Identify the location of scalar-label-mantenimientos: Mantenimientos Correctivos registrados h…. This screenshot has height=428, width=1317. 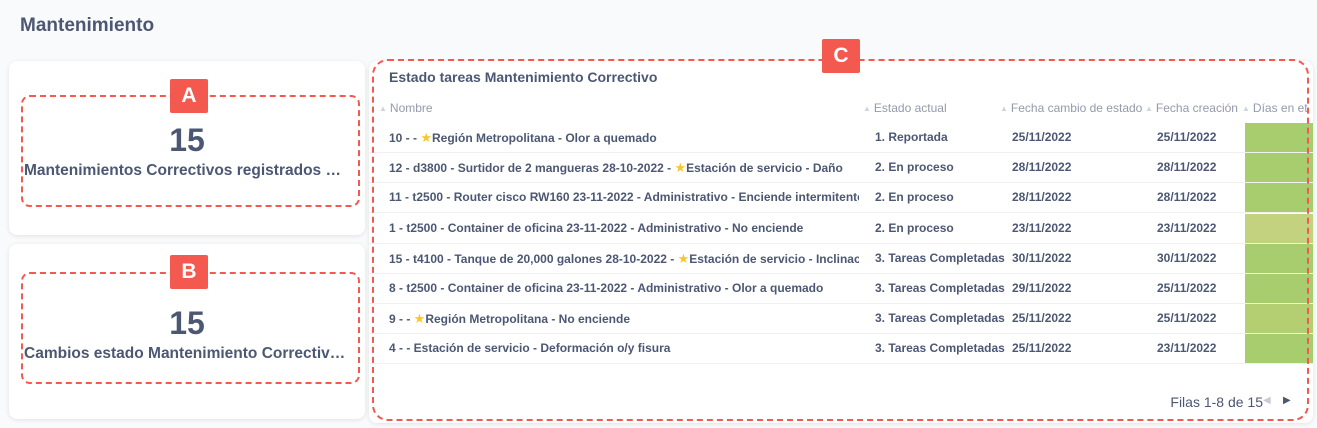
(186, 171).